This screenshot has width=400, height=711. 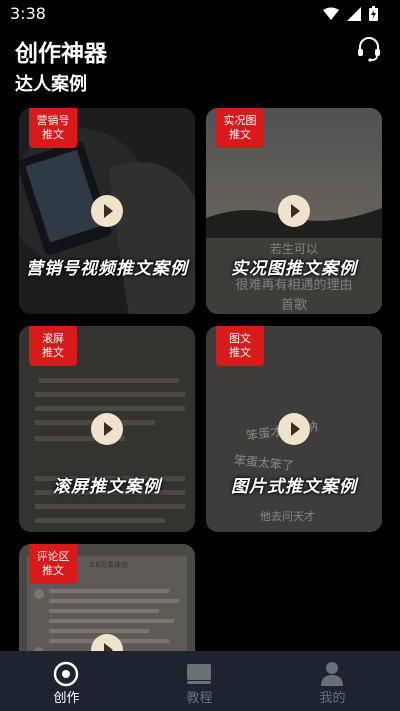 What do you see at coordinates (109, 565) in the screenshot?
I see `bg-caption: 3.6万条评论` at bounding box center [109, 565].